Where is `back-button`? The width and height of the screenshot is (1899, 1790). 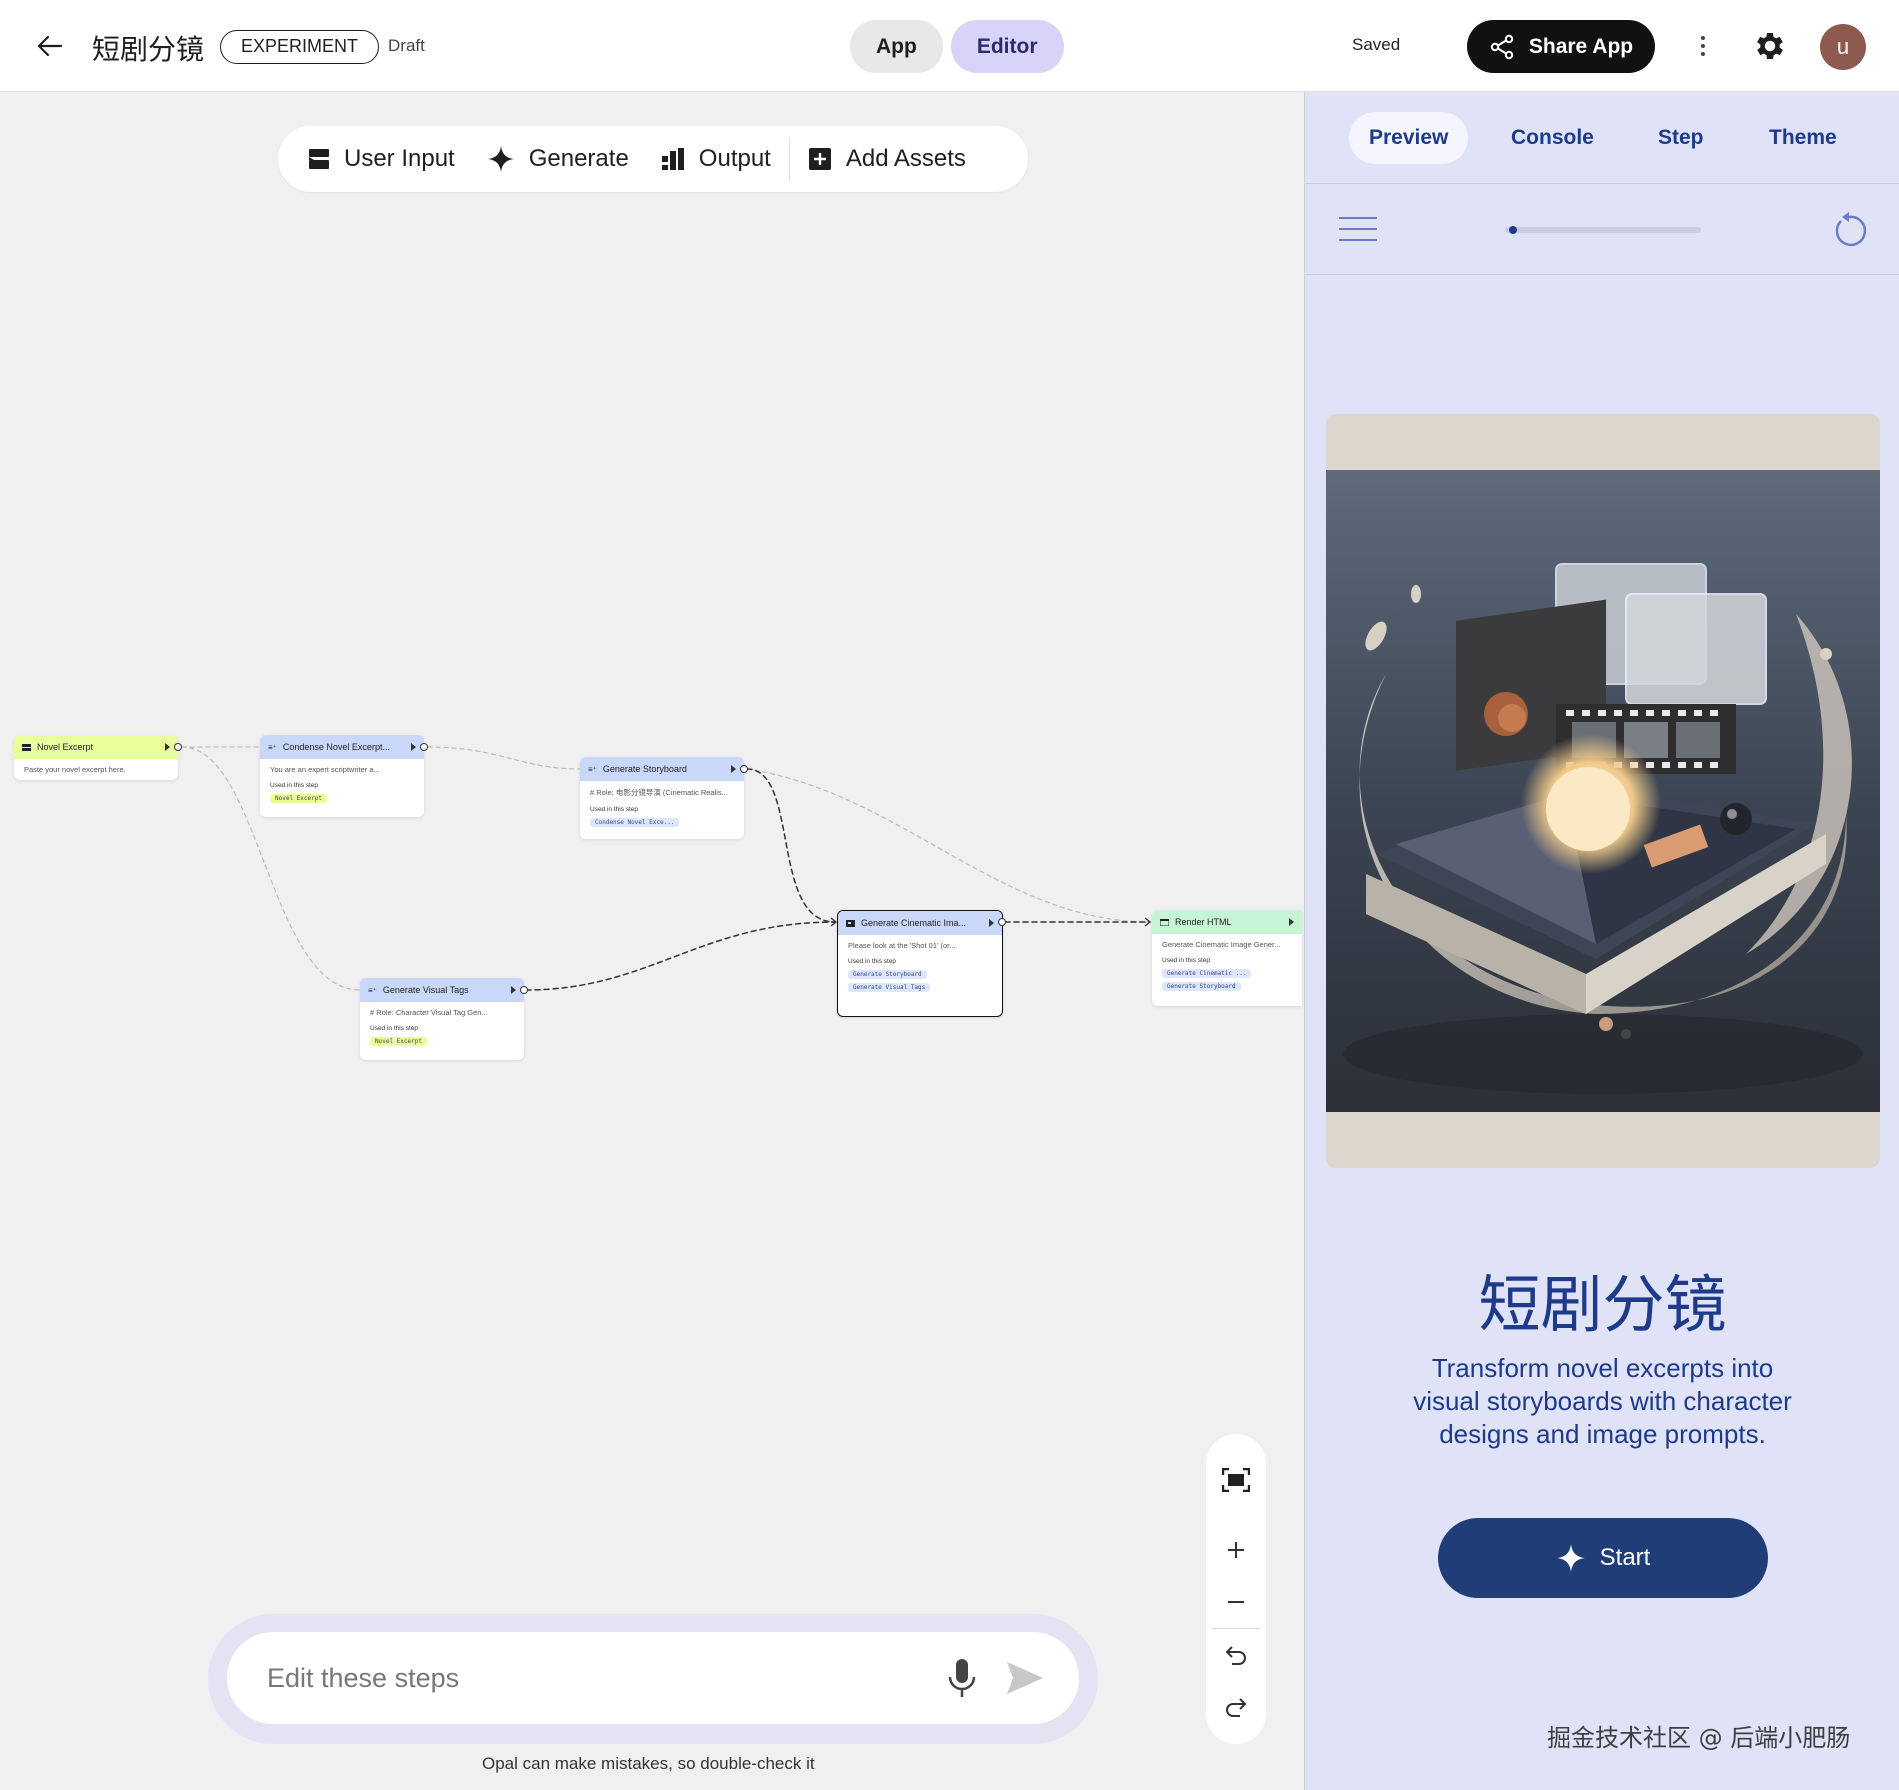 back-button is located at coordinates (50, 46).